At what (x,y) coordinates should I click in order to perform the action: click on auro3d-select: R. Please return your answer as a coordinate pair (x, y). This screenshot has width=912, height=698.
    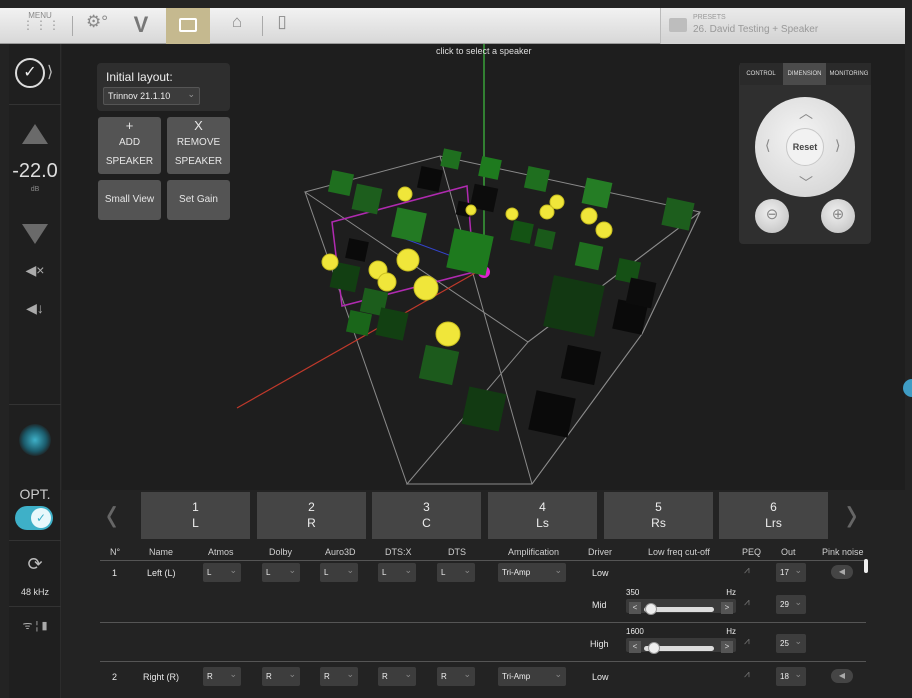
    Looking at the image, I should click on (339, 676).